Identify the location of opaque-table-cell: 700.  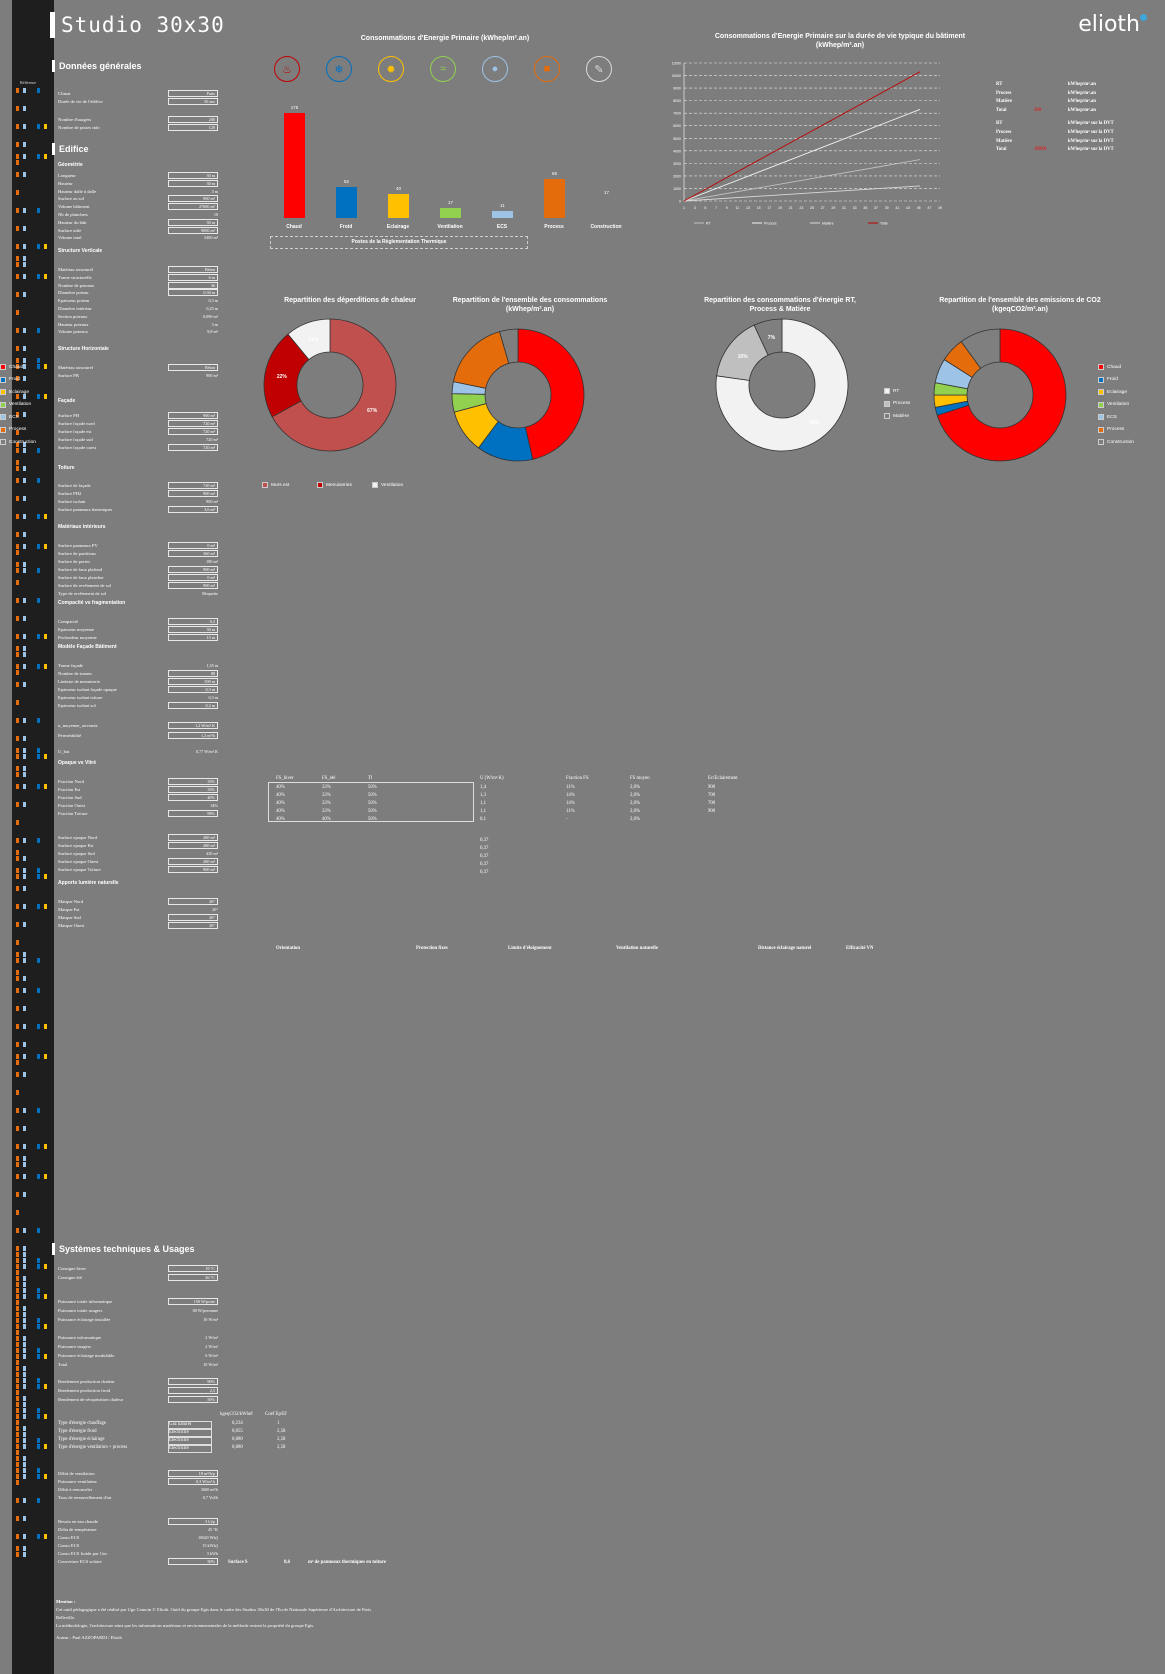
(712, 795).